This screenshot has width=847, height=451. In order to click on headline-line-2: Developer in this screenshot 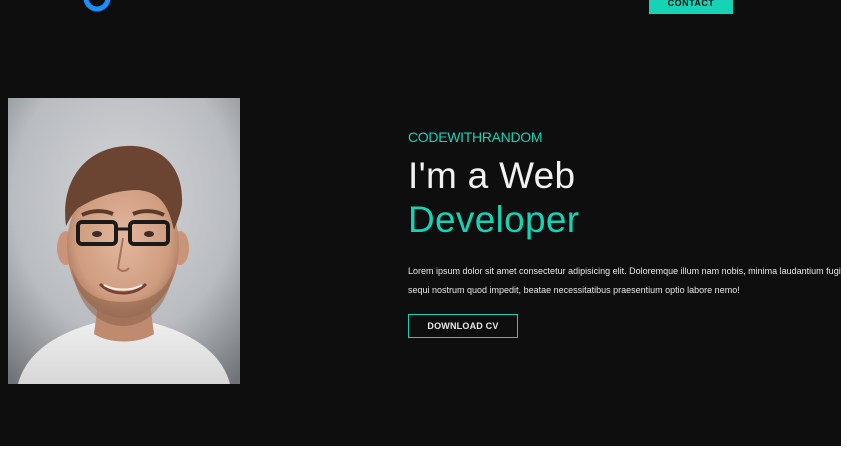, I will do `click(494, 219)`.